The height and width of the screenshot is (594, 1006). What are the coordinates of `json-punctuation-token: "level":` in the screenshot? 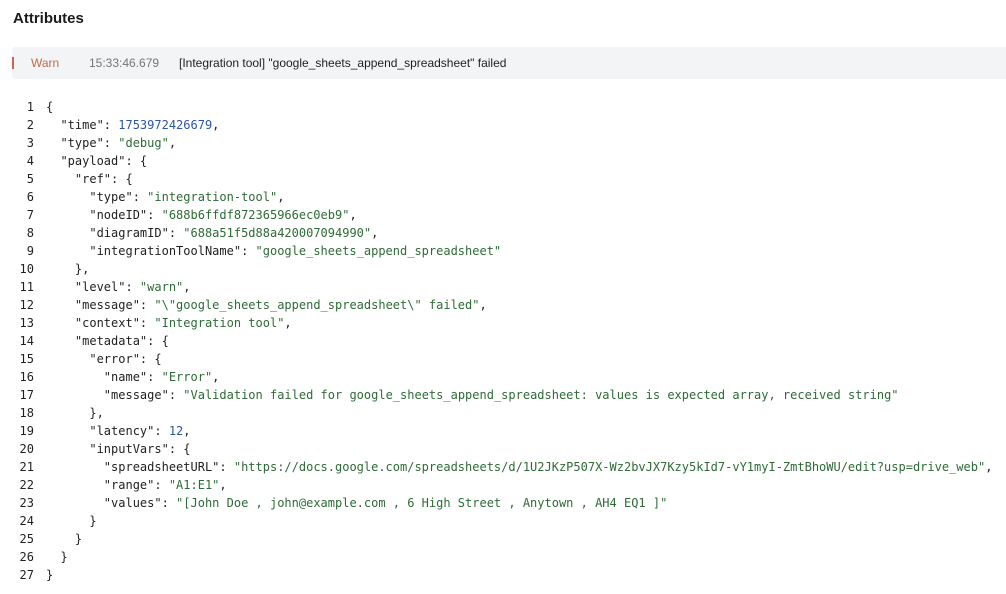 It's located at (93, 287).